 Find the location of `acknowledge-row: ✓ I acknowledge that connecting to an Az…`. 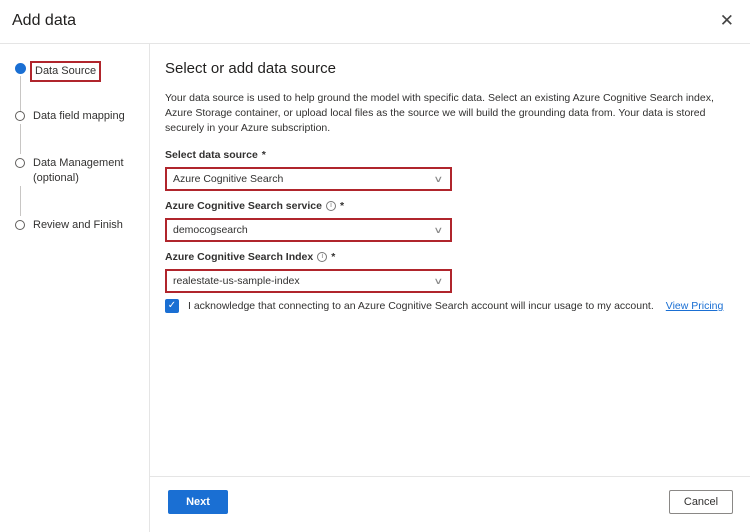

acknowledge-row: ✓ I acknowledge that connecting to an Az… is located at coordinates (447, 306).